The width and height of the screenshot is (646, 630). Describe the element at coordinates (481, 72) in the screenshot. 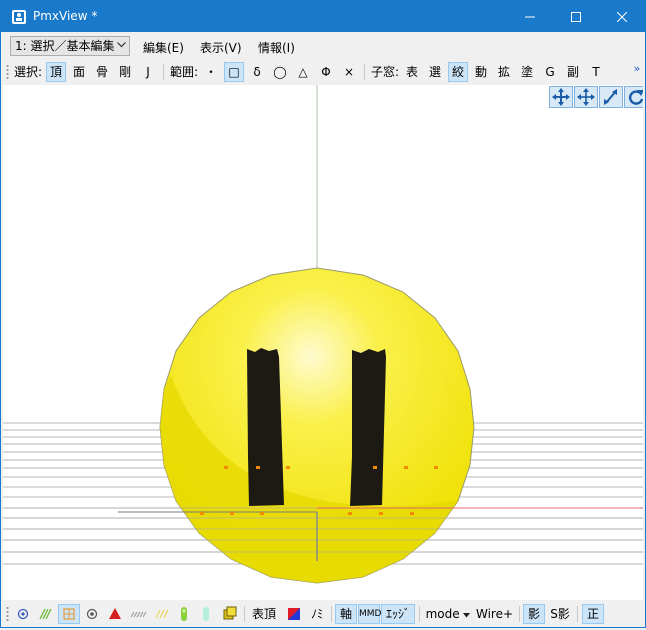

I see `child-move-button: 動` at that location.